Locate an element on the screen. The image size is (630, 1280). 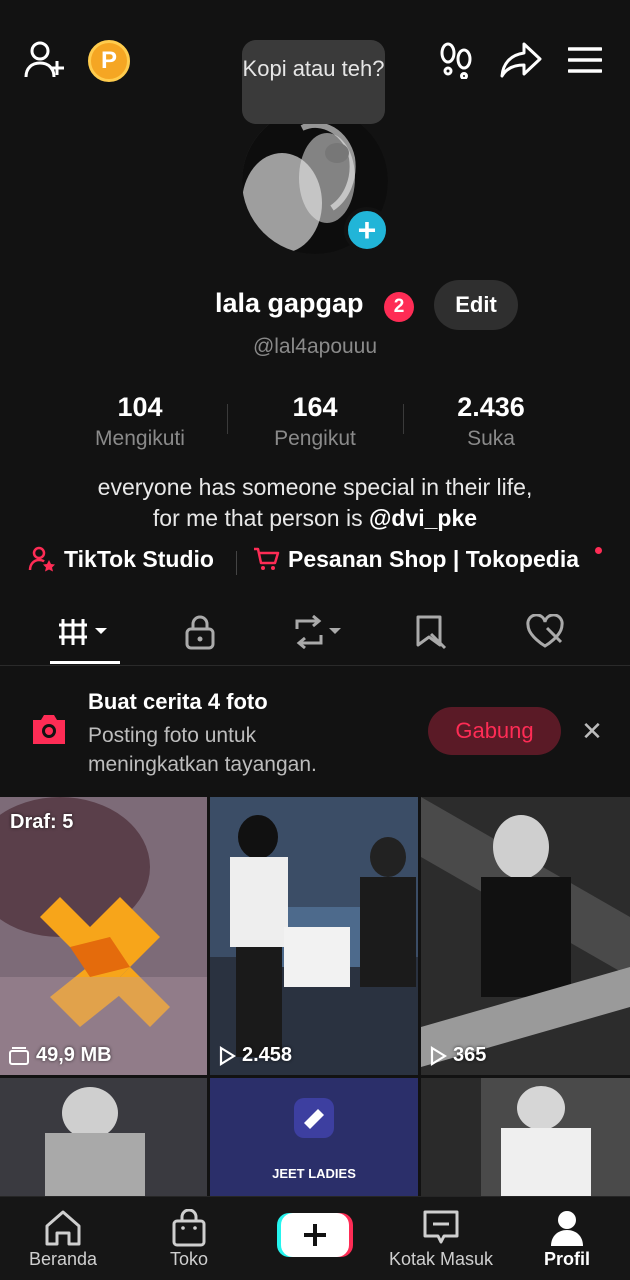
stat-value: 164 is located at coordinates (315, 407).